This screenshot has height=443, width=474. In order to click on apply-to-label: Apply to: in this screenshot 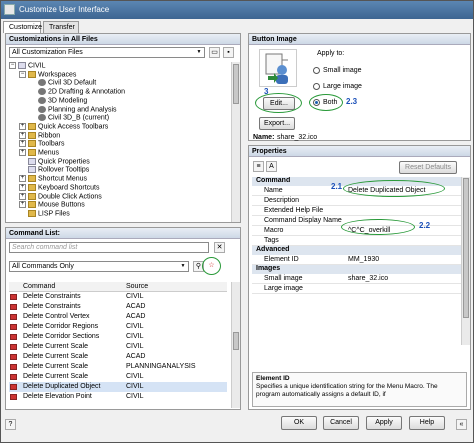, I will do `click(331, 53)`.